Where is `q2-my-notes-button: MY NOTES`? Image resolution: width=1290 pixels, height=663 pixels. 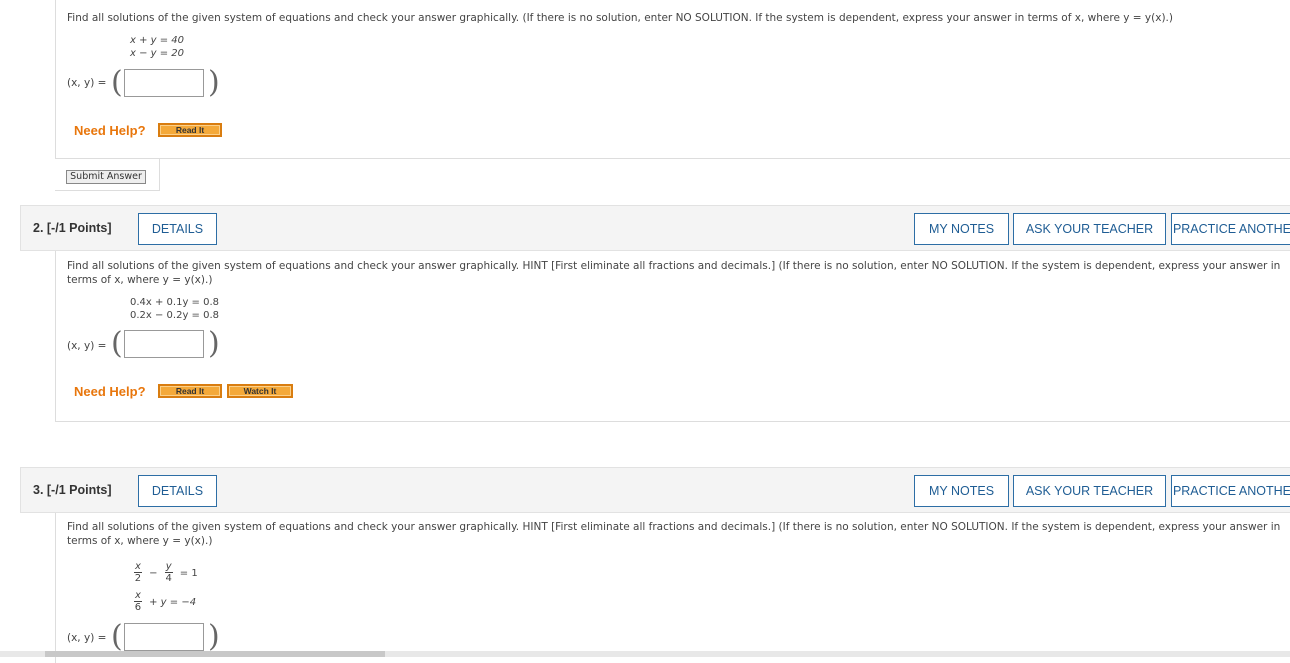 q2-my-notes-button: MY NOTES is located at coordinates (961, 229).